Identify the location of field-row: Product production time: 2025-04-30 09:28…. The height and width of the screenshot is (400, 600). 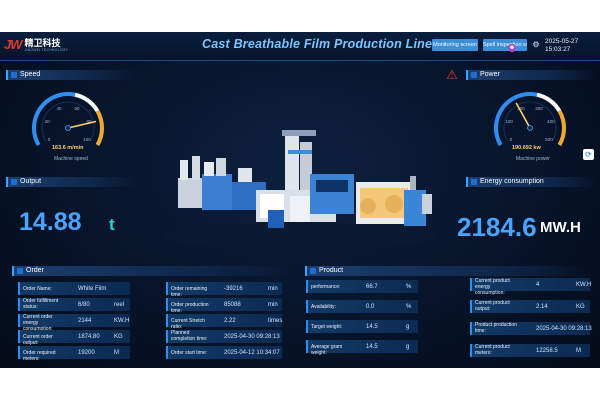
(531, 328).